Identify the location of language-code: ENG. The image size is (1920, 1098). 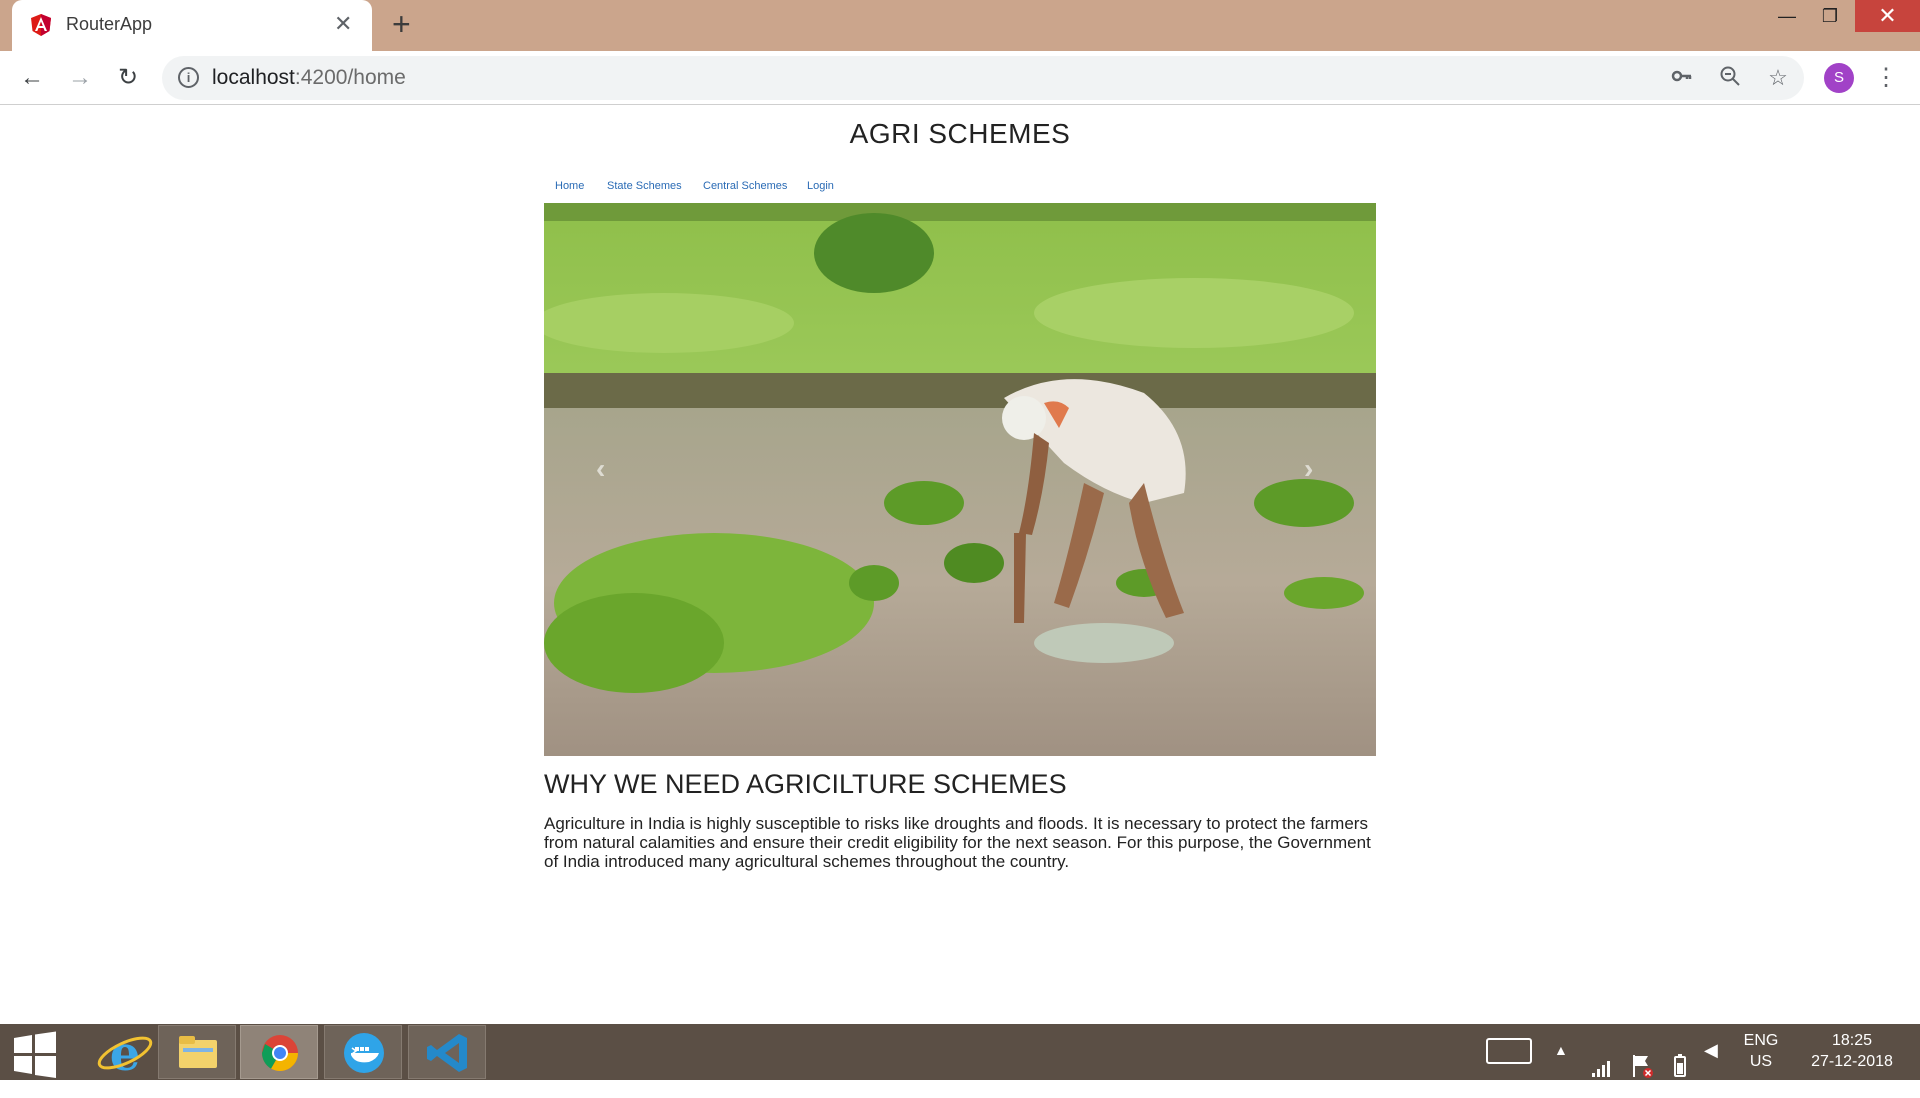
(1761, 1040).